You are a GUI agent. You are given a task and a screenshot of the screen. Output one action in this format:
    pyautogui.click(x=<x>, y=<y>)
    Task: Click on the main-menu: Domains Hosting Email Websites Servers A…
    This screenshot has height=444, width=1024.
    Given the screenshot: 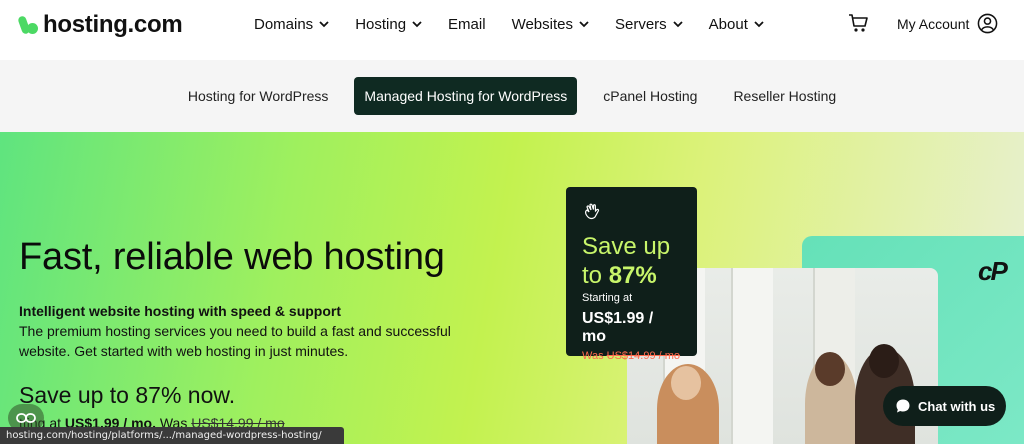 What is the action you would take?
    pyautogui.click(x=522, y=24)
    